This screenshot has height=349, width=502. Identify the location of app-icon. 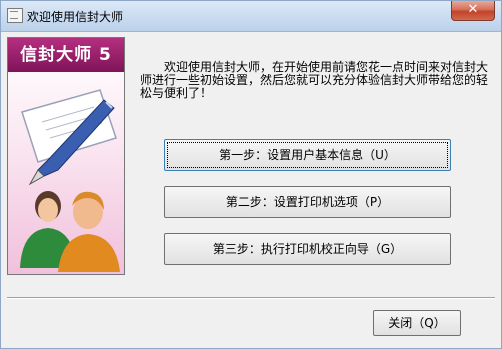
(15, 15).